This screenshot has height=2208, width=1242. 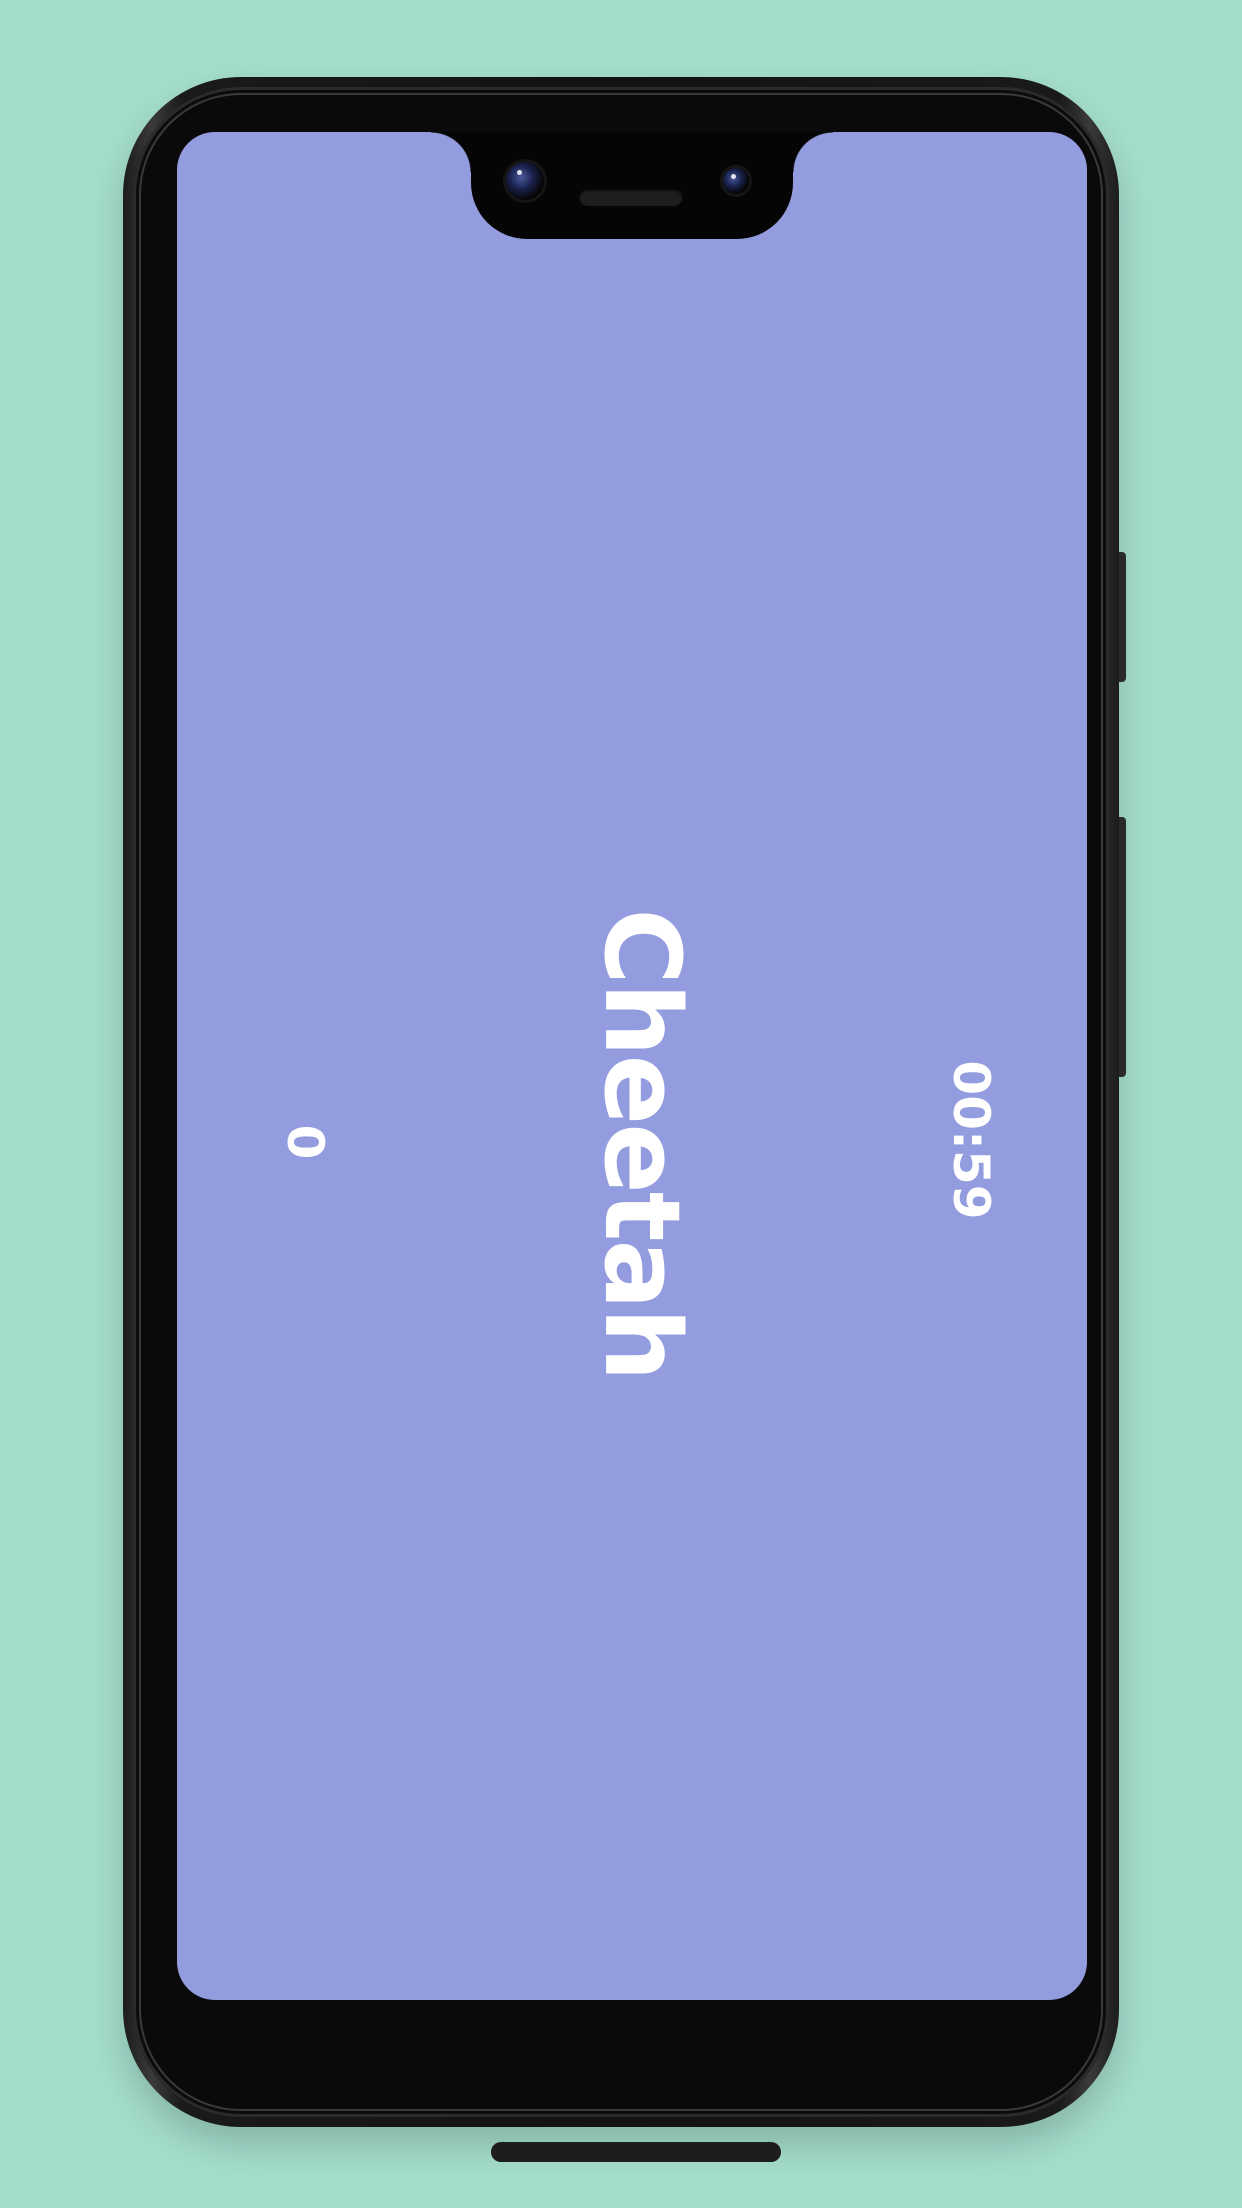 I want to click on power-button, so click(x=1122, y=617).